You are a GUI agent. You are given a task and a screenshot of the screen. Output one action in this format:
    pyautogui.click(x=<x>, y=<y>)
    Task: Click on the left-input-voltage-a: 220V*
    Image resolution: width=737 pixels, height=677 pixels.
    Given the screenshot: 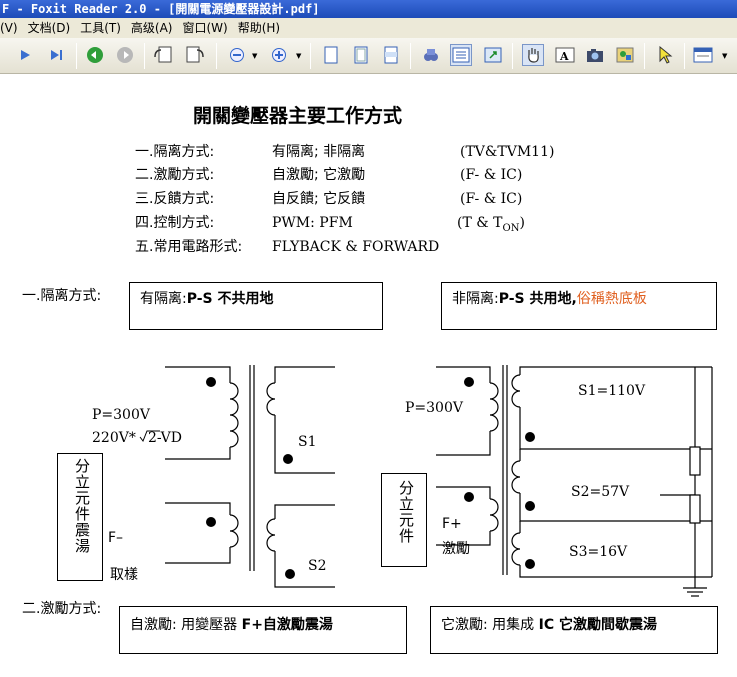 What is the action you would take?
    pyautogui.click(x=114, y=438)
    